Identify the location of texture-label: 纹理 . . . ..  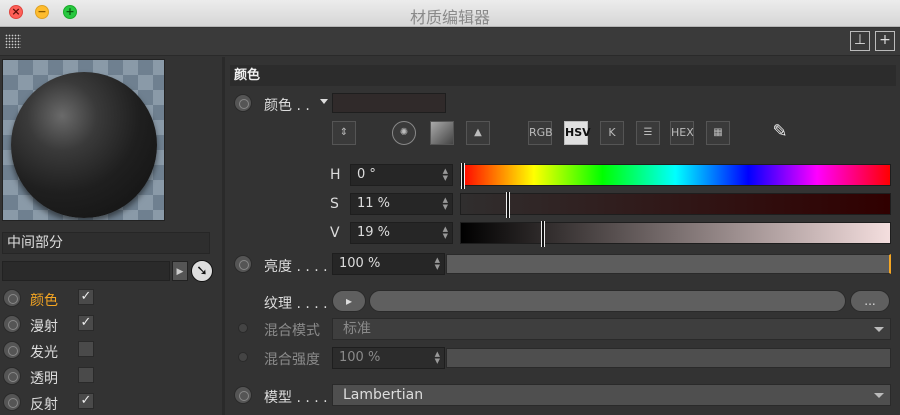
(296, 304).